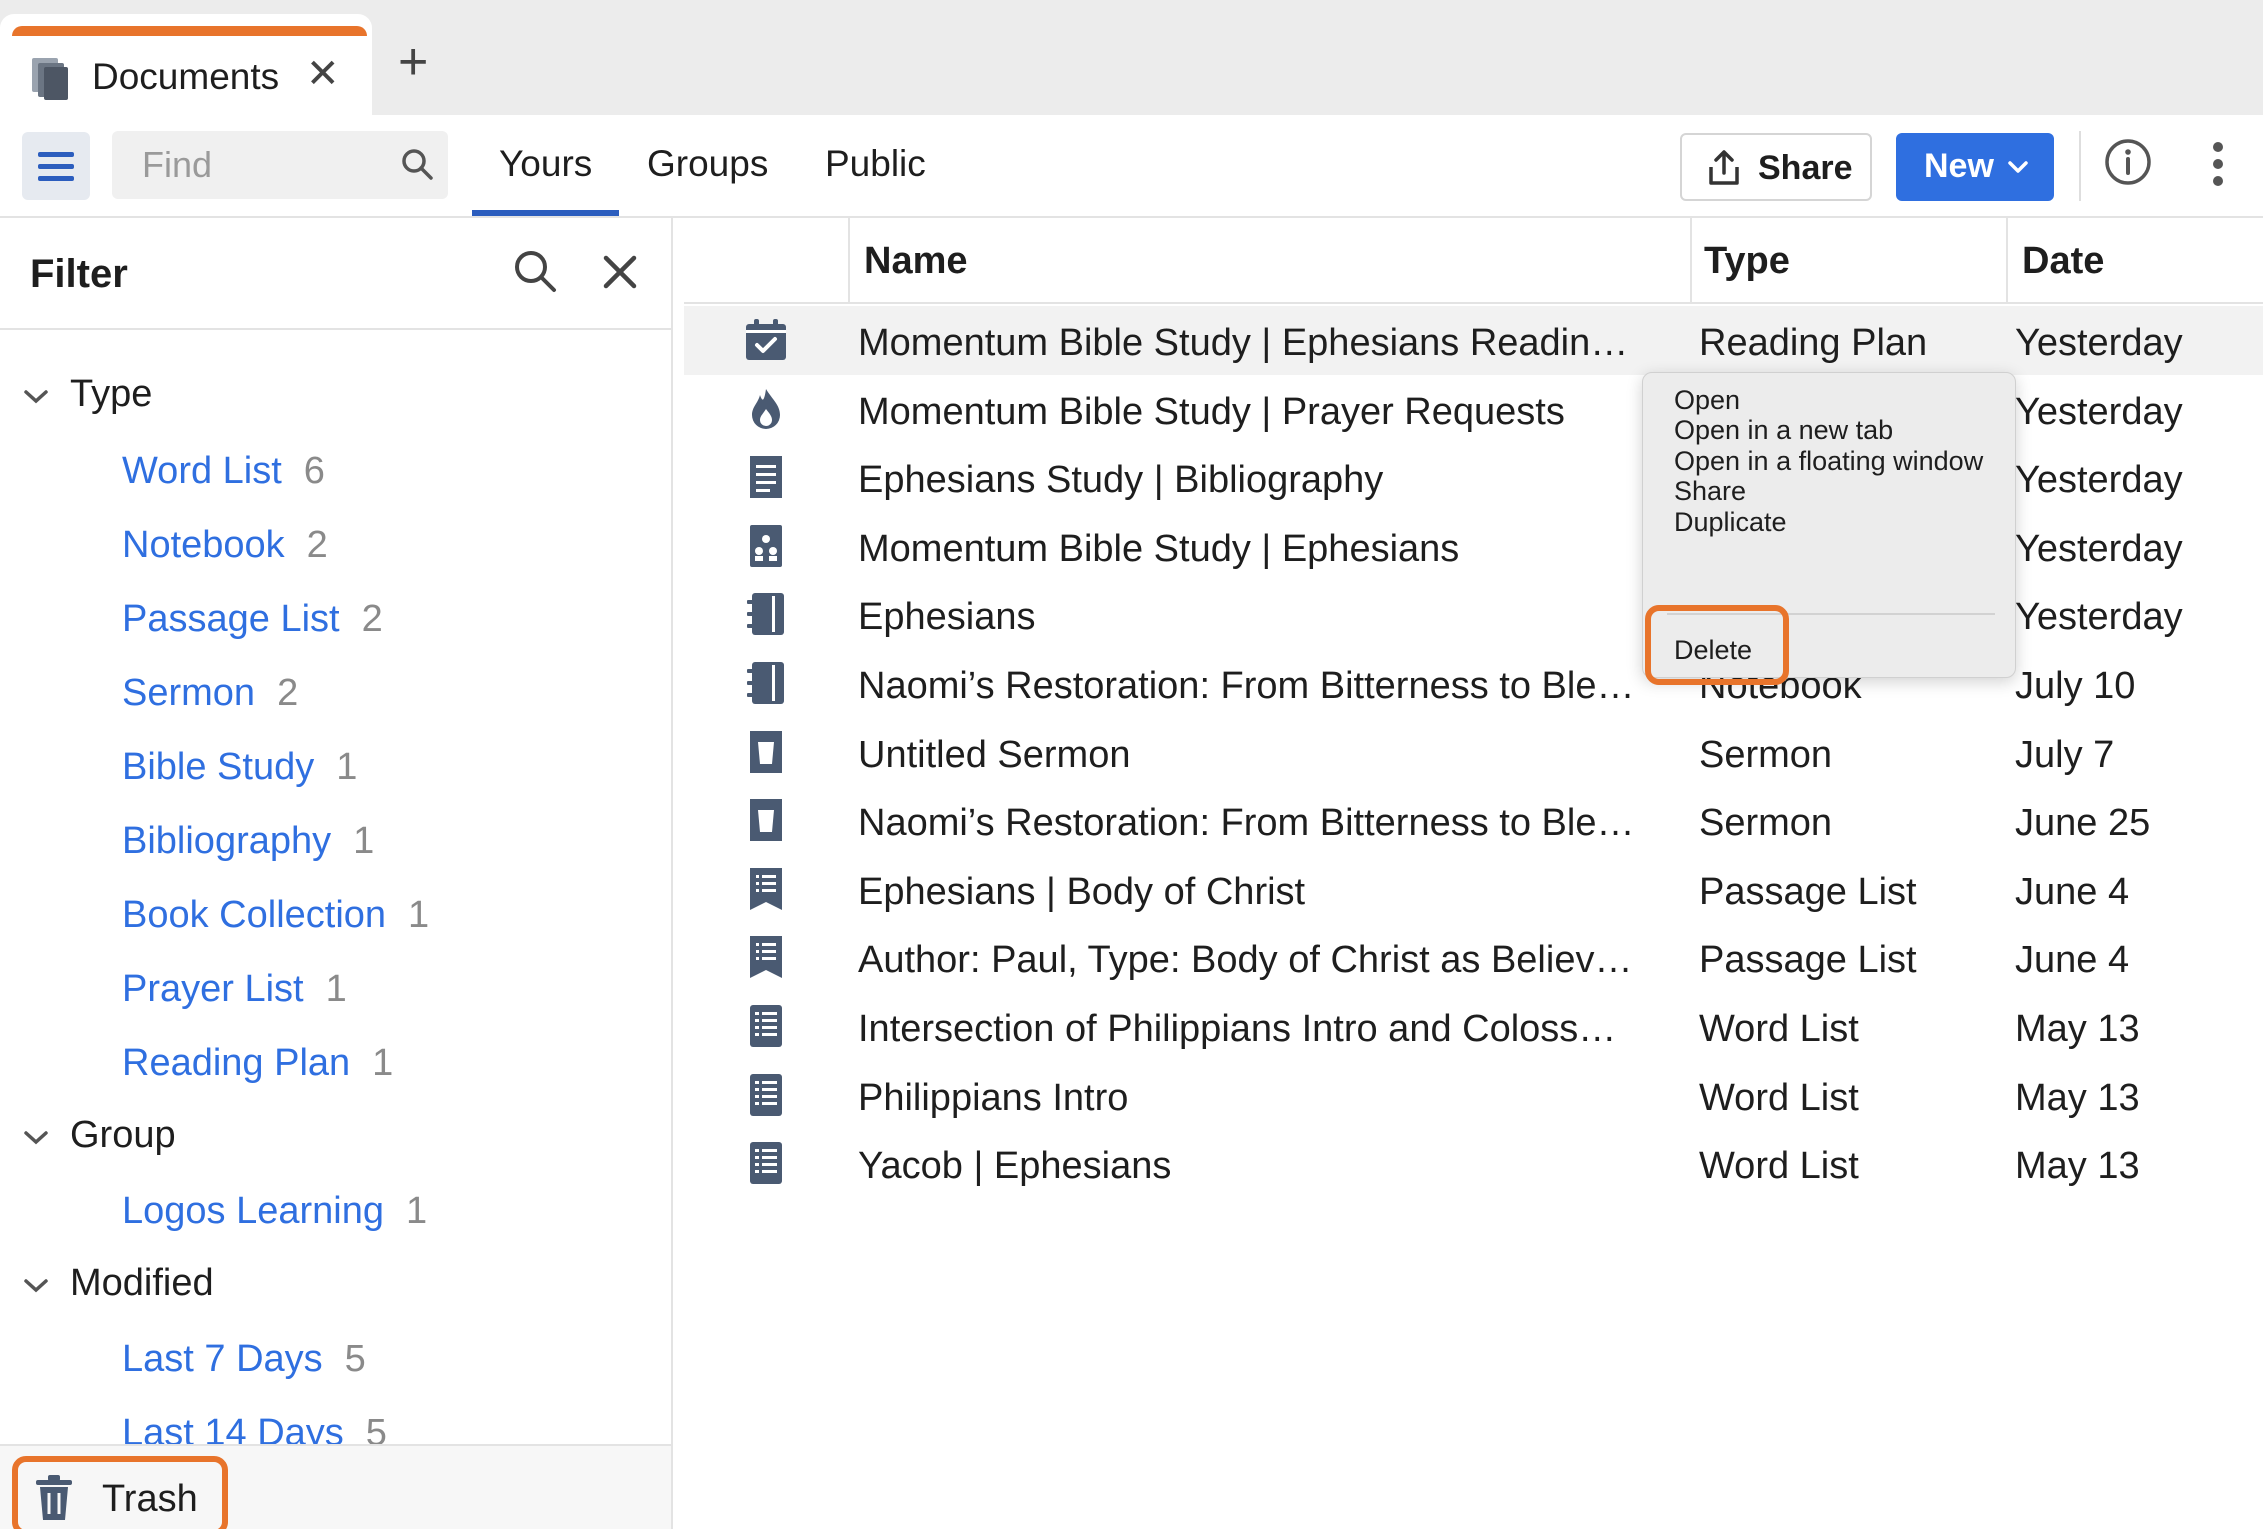 The height and width of the screenshot is (1529, 2263). I want to click on table-row: Untitled Sermon Sermon July 7, so click(1473, 752).